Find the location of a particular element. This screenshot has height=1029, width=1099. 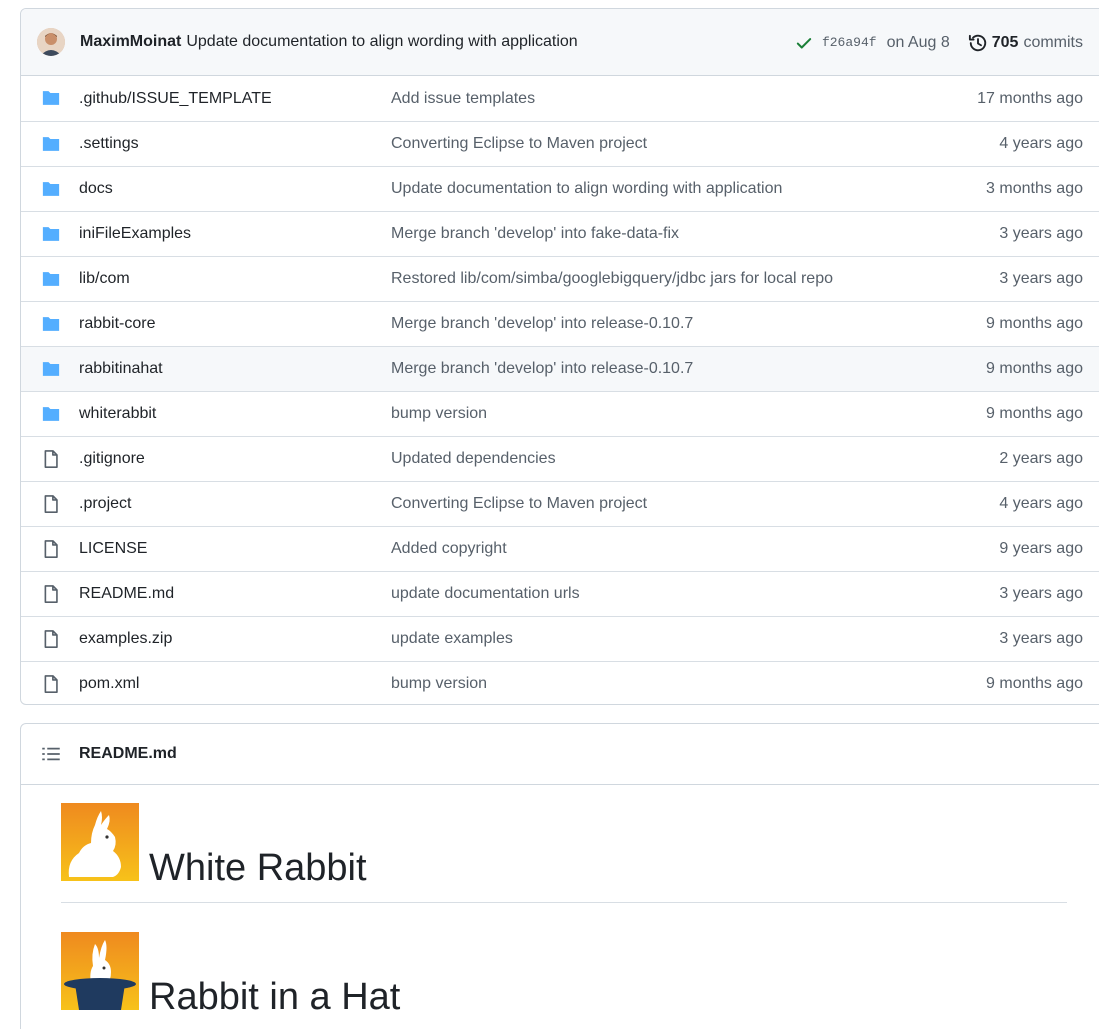

file-name-link: whiterabbit is located at coordinates (117, 414).